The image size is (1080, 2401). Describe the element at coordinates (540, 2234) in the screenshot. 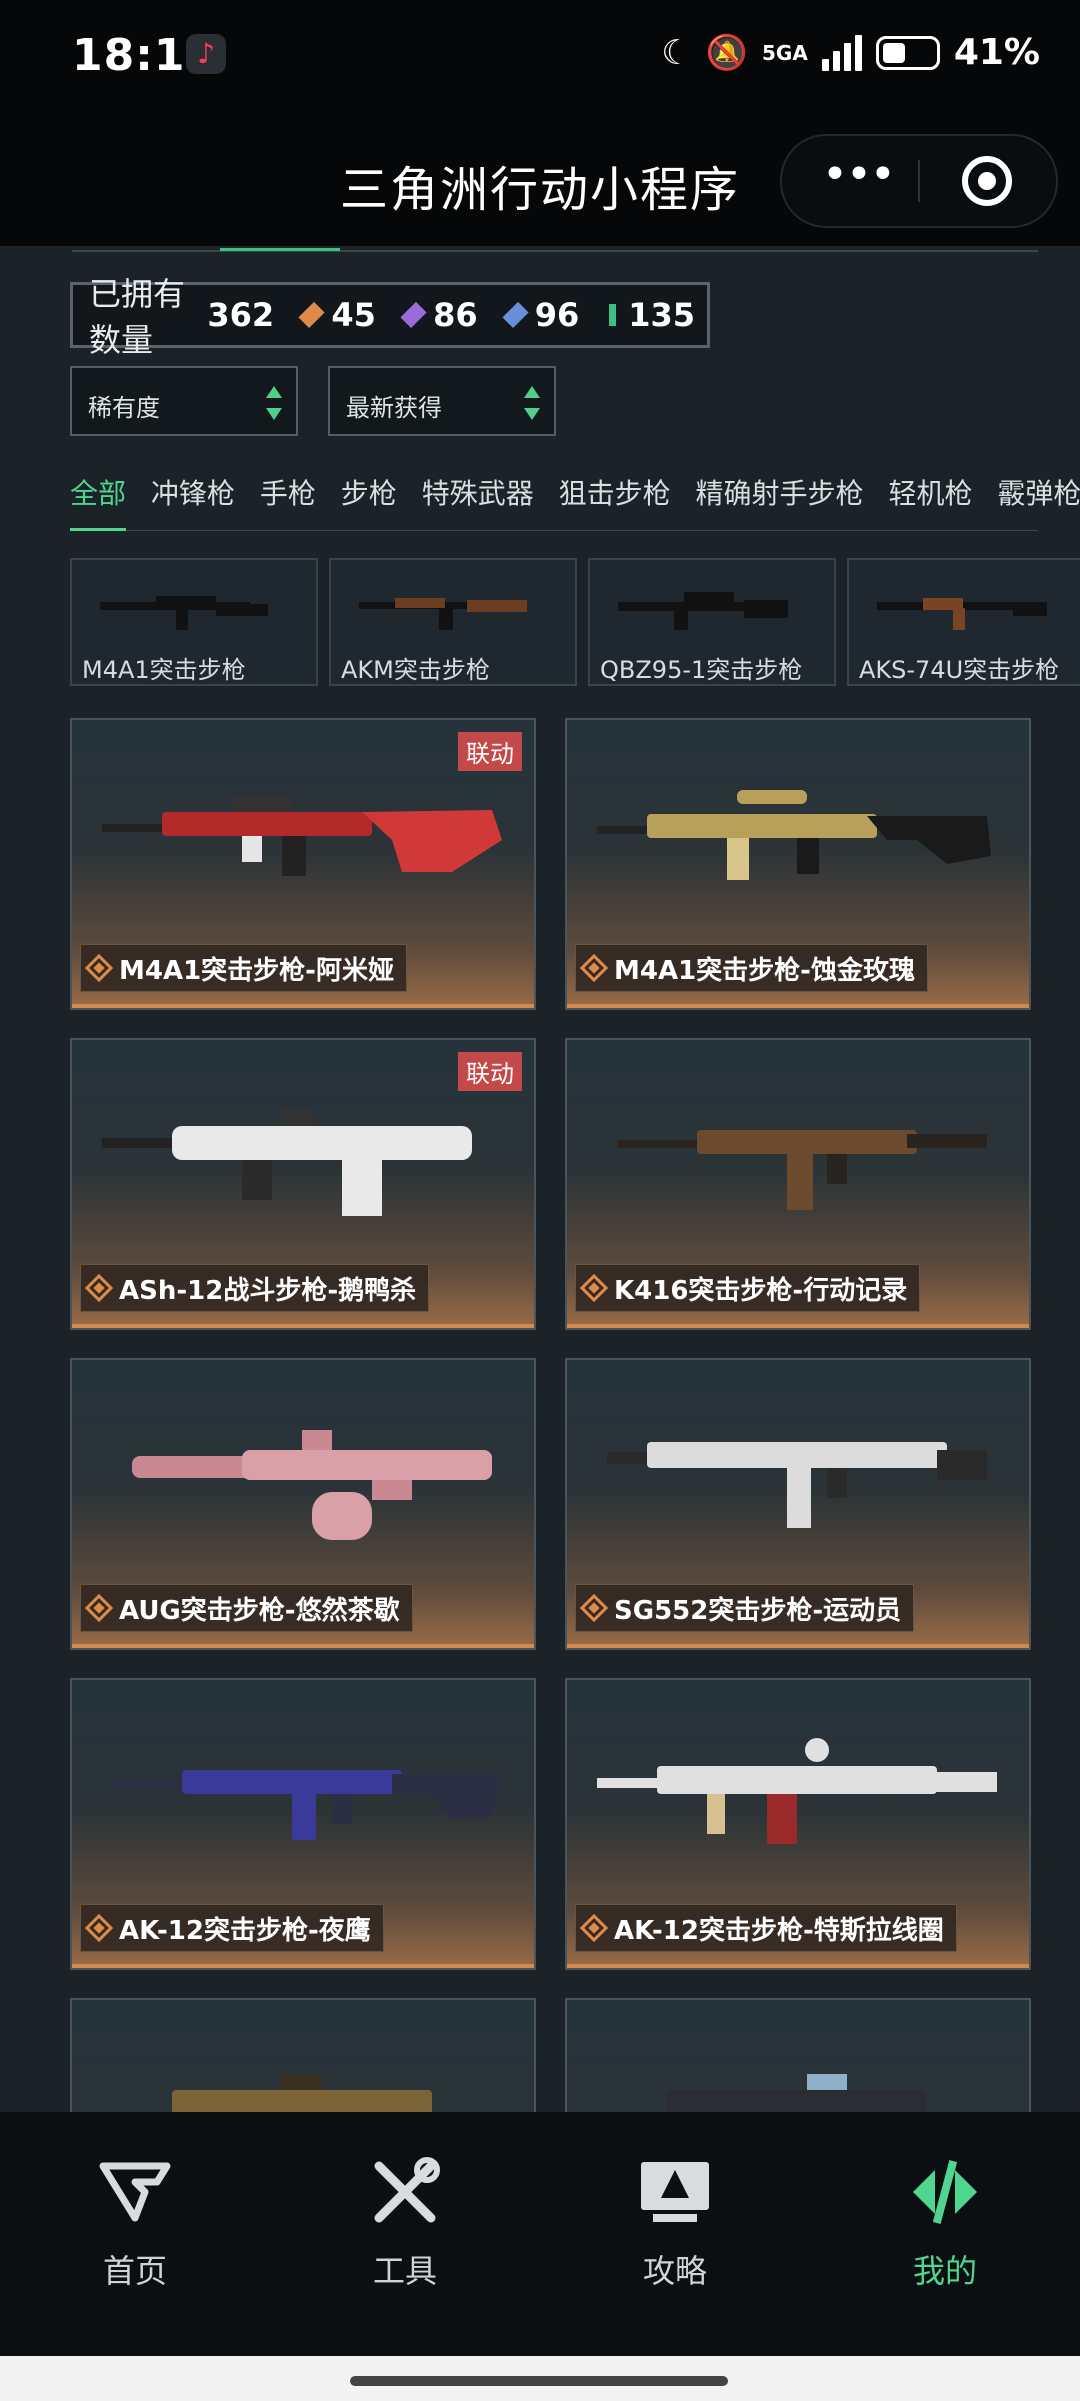

I see `bottom-nav: 首页 工具 攻略 我的` at that location.